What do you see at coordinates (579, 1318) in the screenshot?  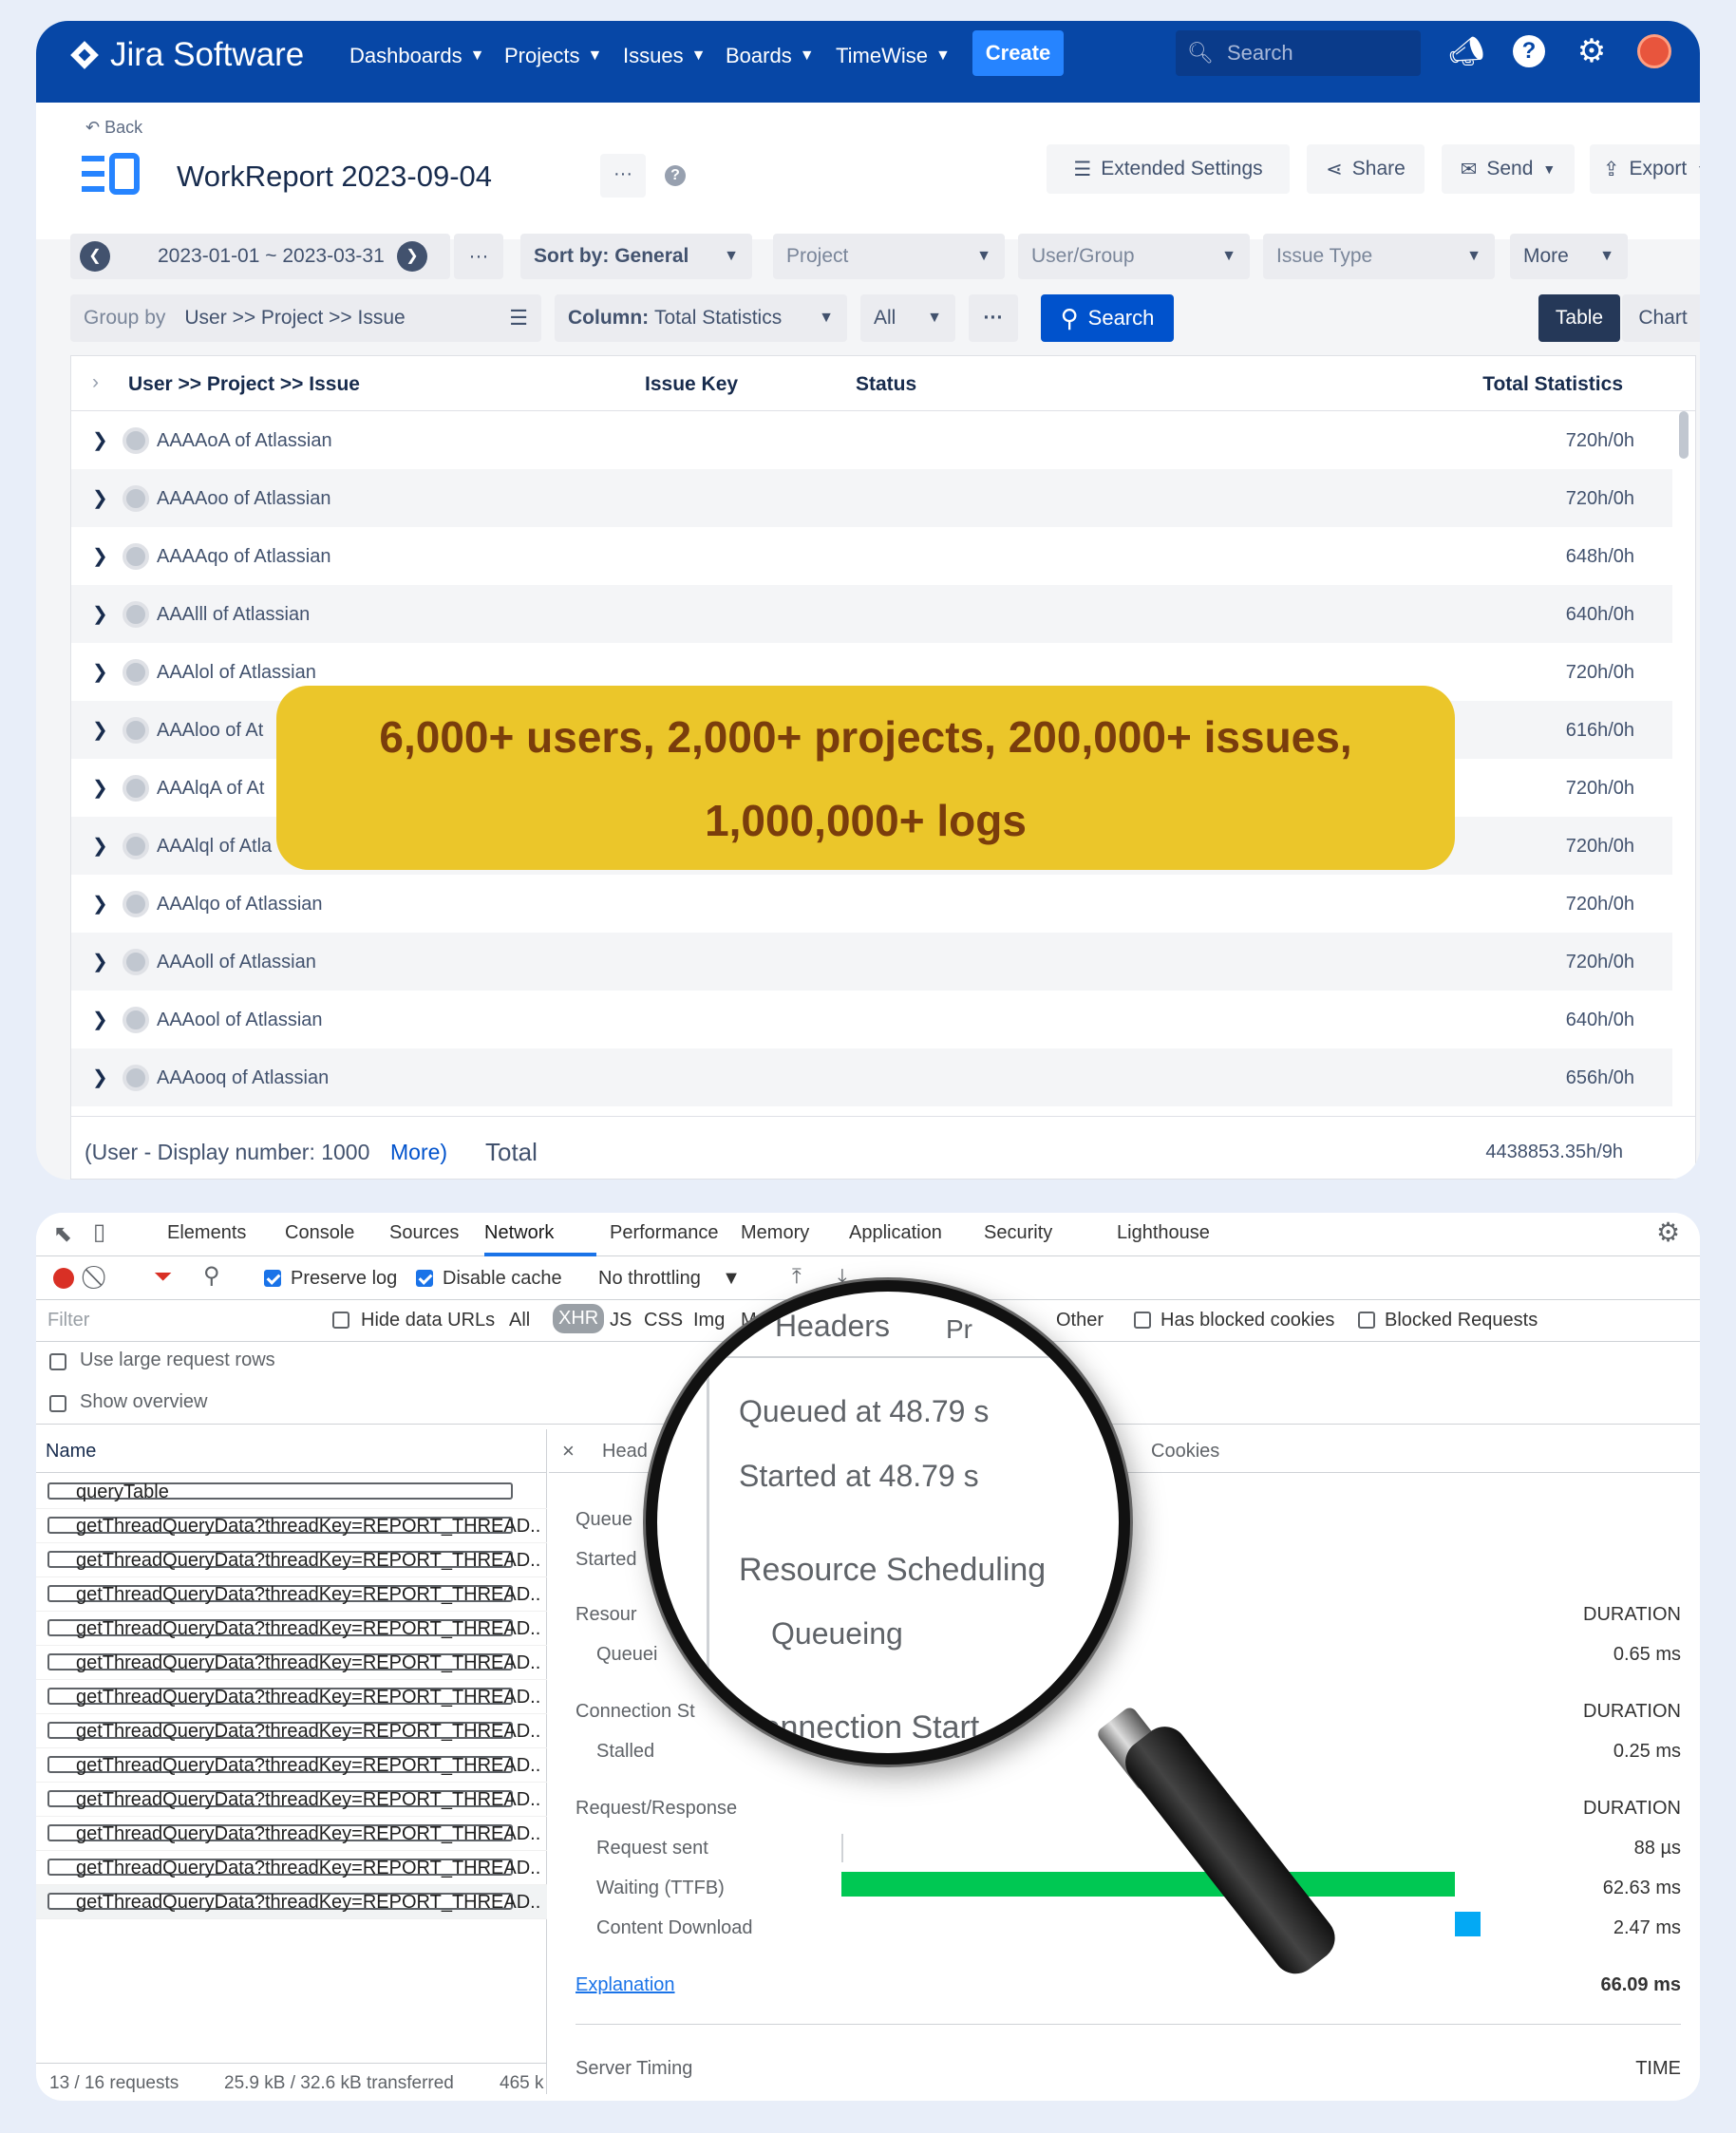 I see `type-filter-xhr: XHR` at bounding box center [579, 1318].